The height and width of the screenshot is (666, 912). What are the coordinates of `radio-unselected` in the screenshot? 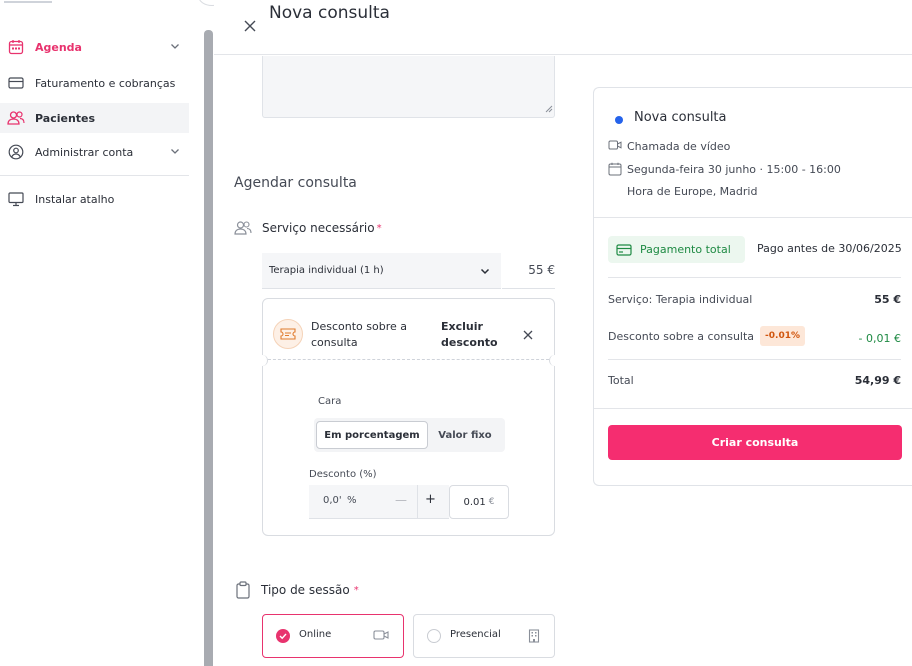 It's located at (434, 636).